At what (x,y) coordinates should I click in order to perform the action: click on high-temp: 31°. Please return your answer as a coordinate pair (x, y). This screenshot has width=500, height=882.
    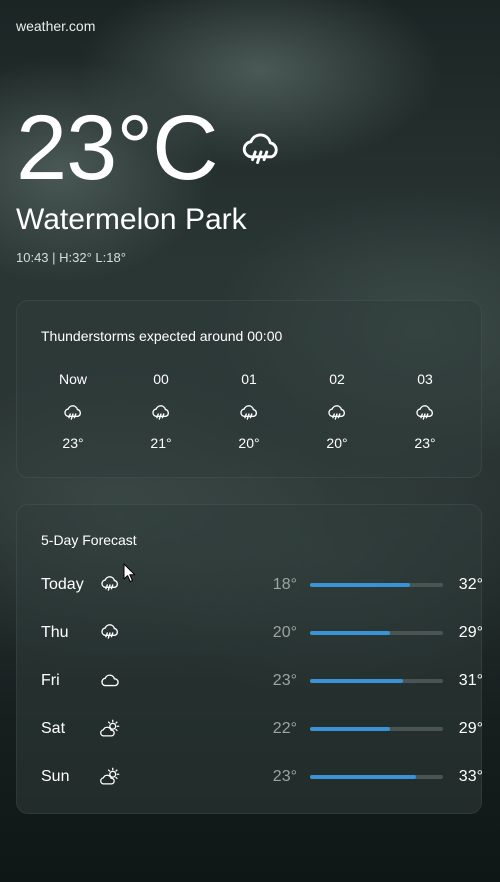
    Looking at the image, I should click on (470, 680).